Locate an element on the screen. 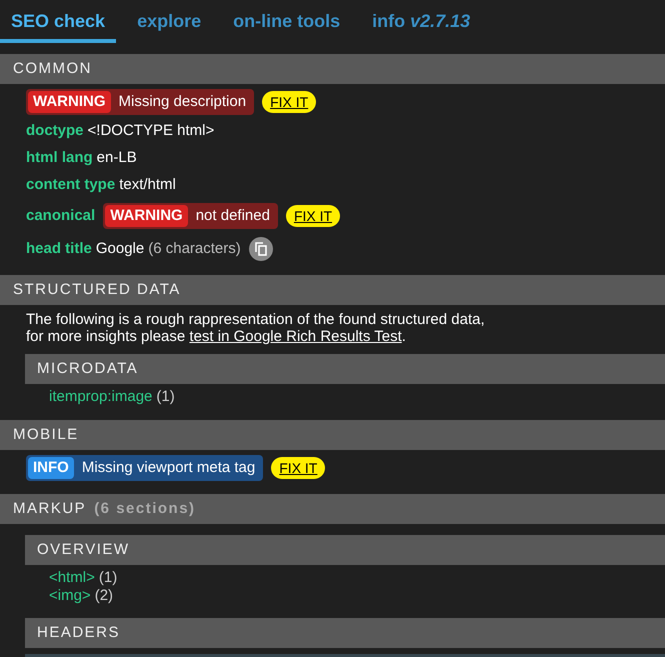 The width and height of the screenshot is (665, 657). alert-badge: INFO is located at coordinates (51, 468).